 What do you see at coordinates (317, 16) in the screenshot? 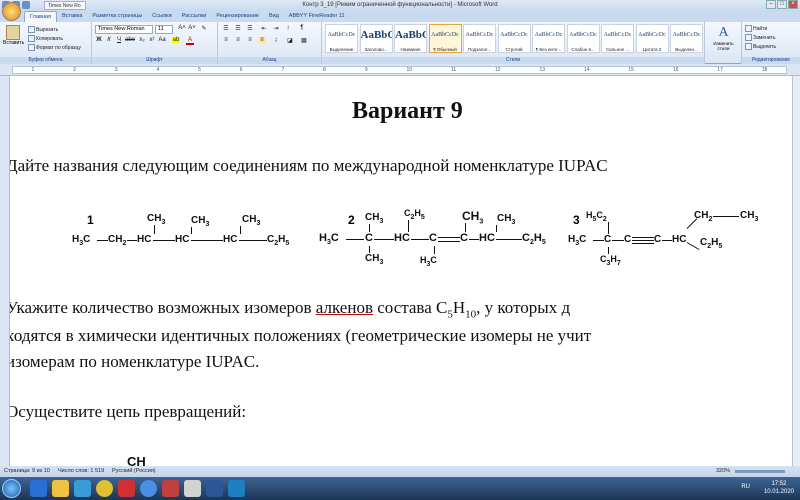
I see `tab-abbyy: ABBYY FineReader 11` at bounding box center [317, 16].